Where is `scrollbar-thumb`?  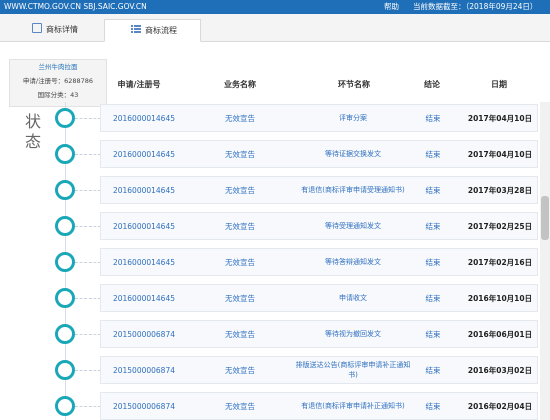 scrollbar-thumb is located at coordinates (545, 218).